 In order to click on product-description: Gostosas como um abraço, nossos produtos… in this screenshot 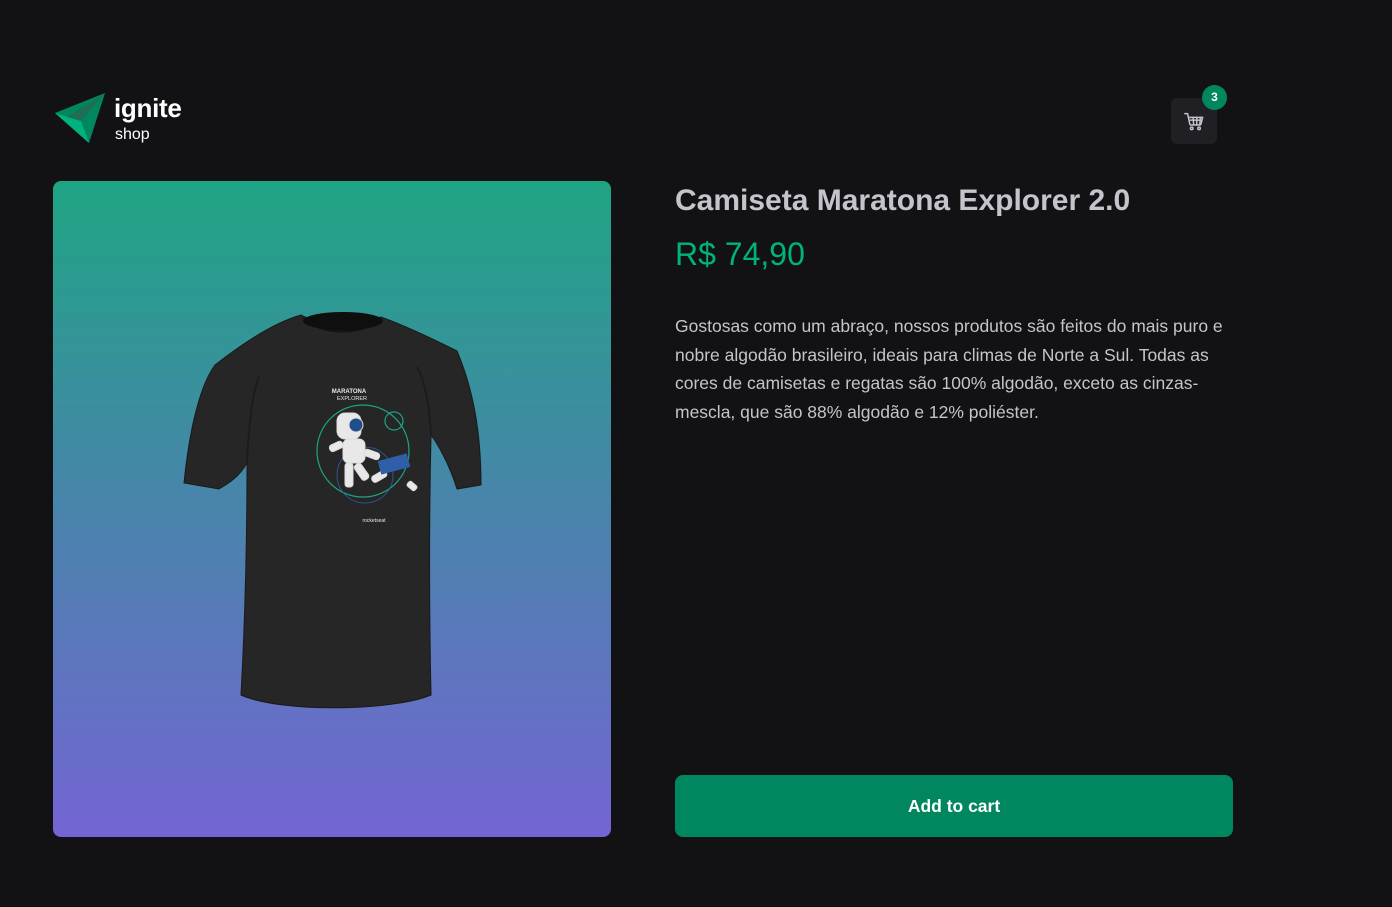, I will do `click(949, 369)`.